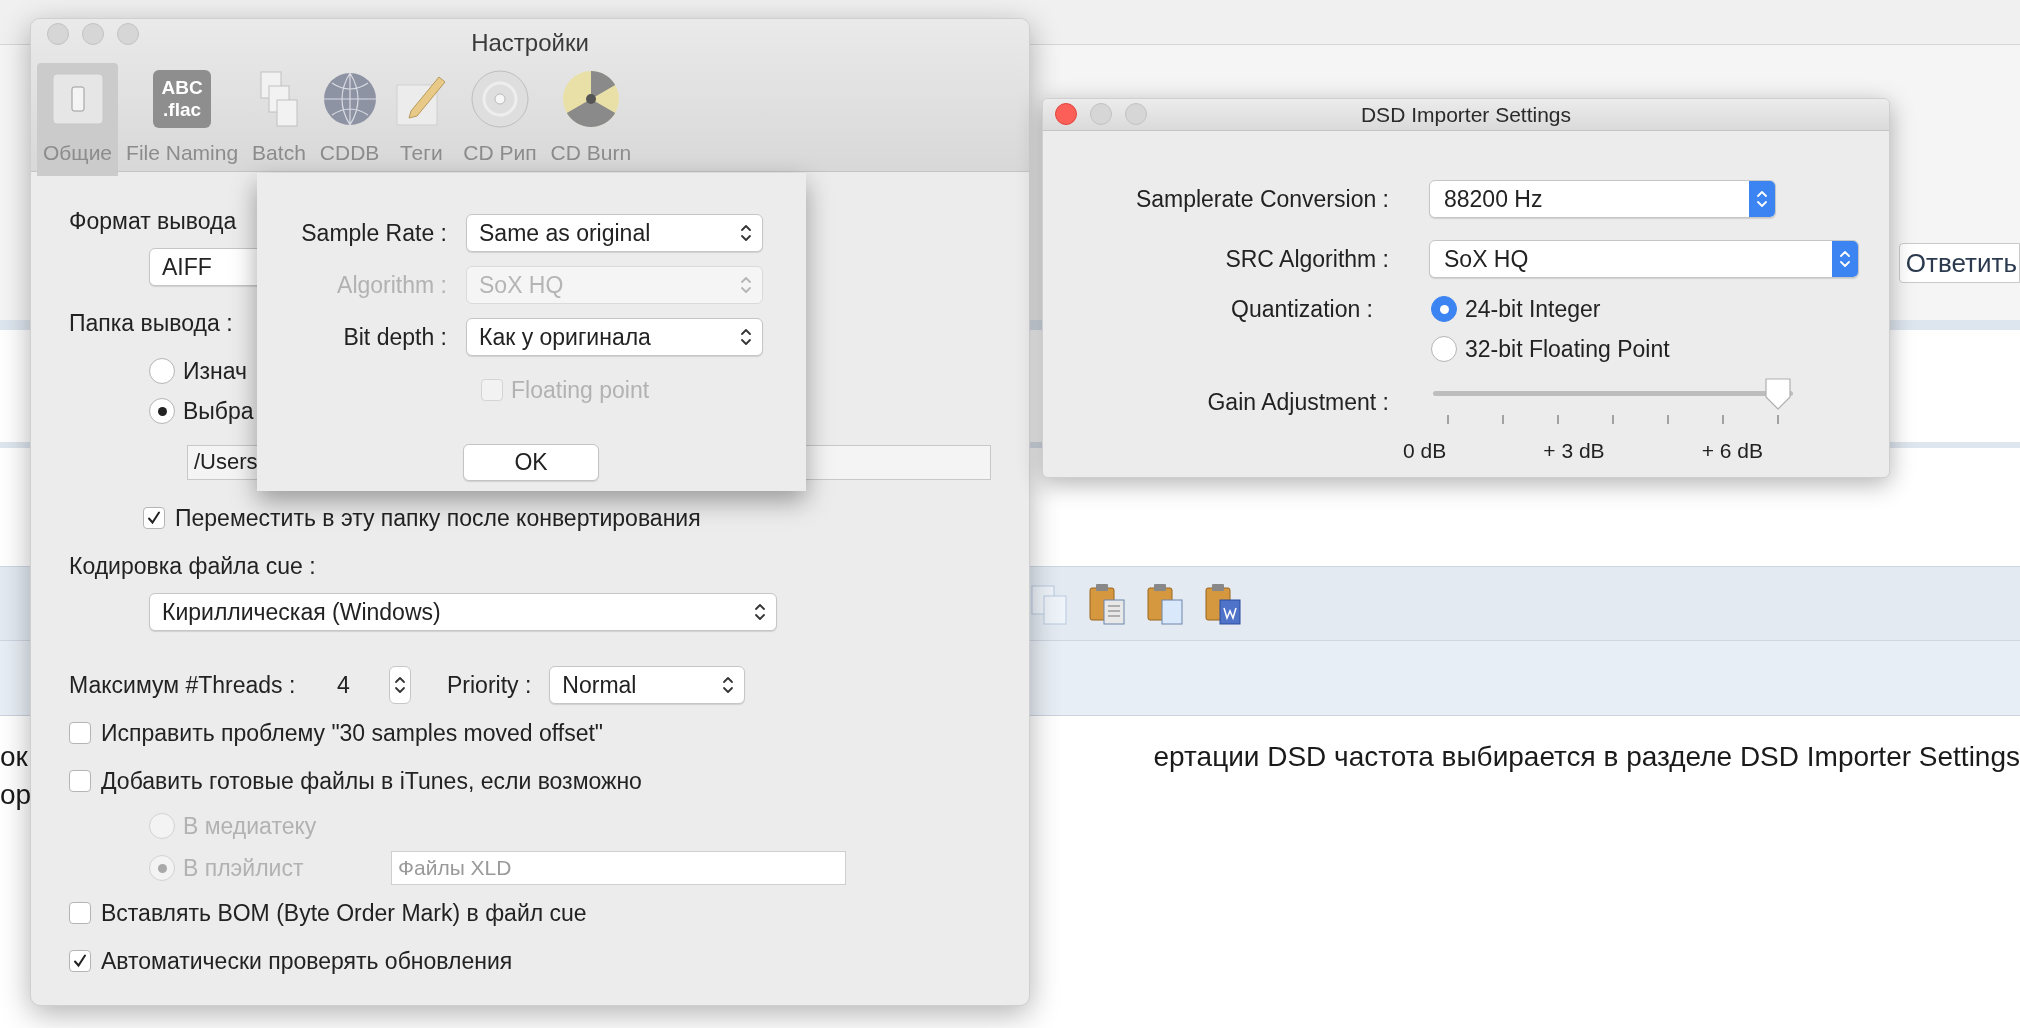 This screenshot has width=2020, height=1028. What do you see at coordinates (250, 826) in the screenshot?
I see `radio-label: В медиатеку` at bounding box center [250, 826].